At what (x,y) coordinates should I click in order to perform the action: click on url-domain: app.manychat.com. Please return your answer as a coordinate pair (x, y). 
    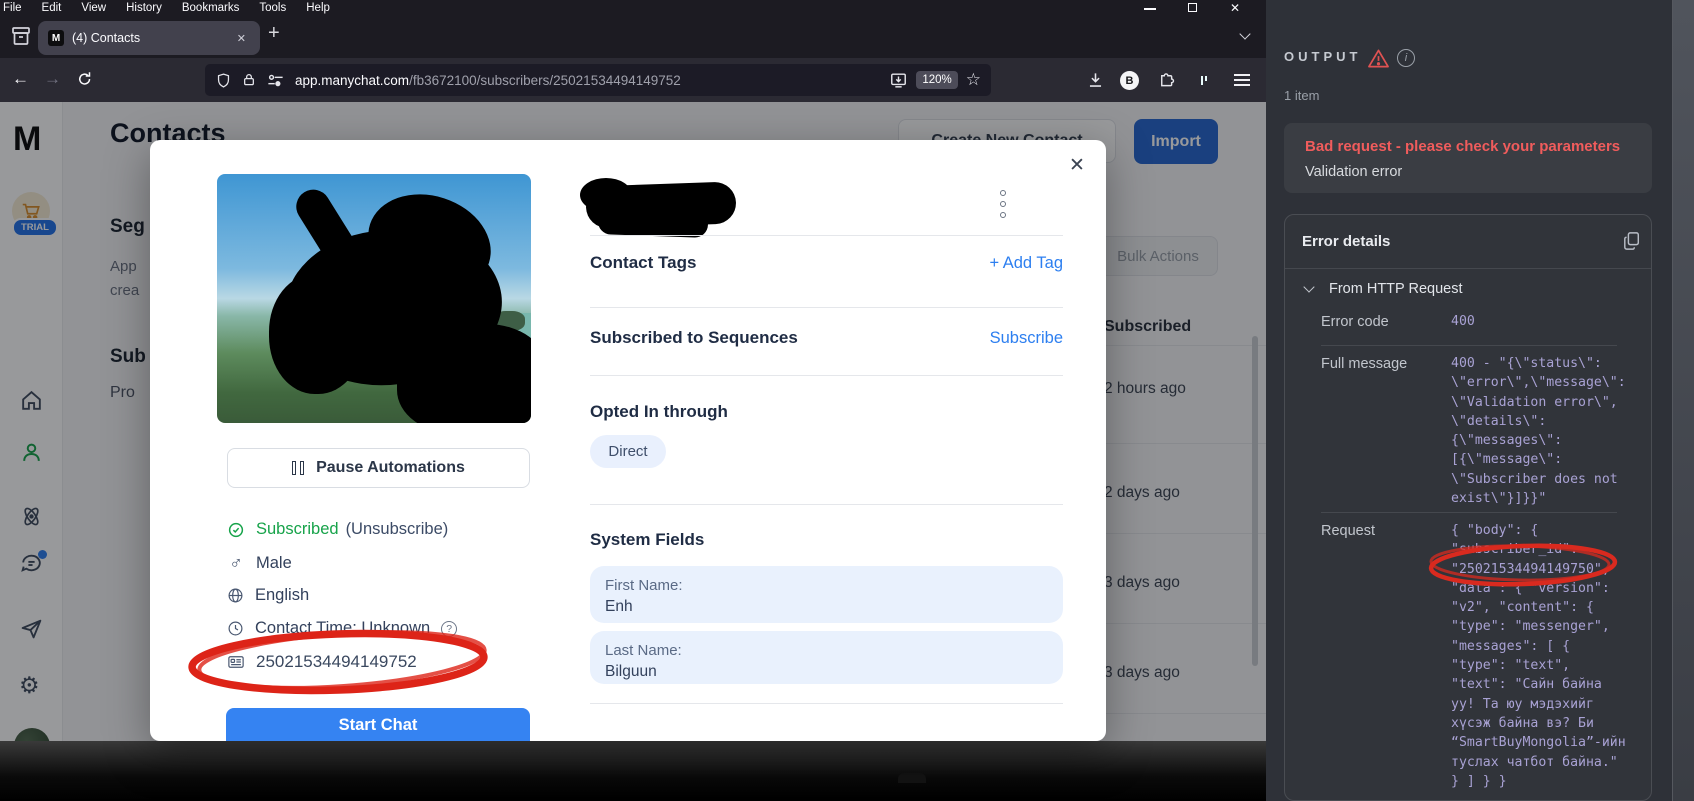
    Looking at the image, I should click on (352, 80).